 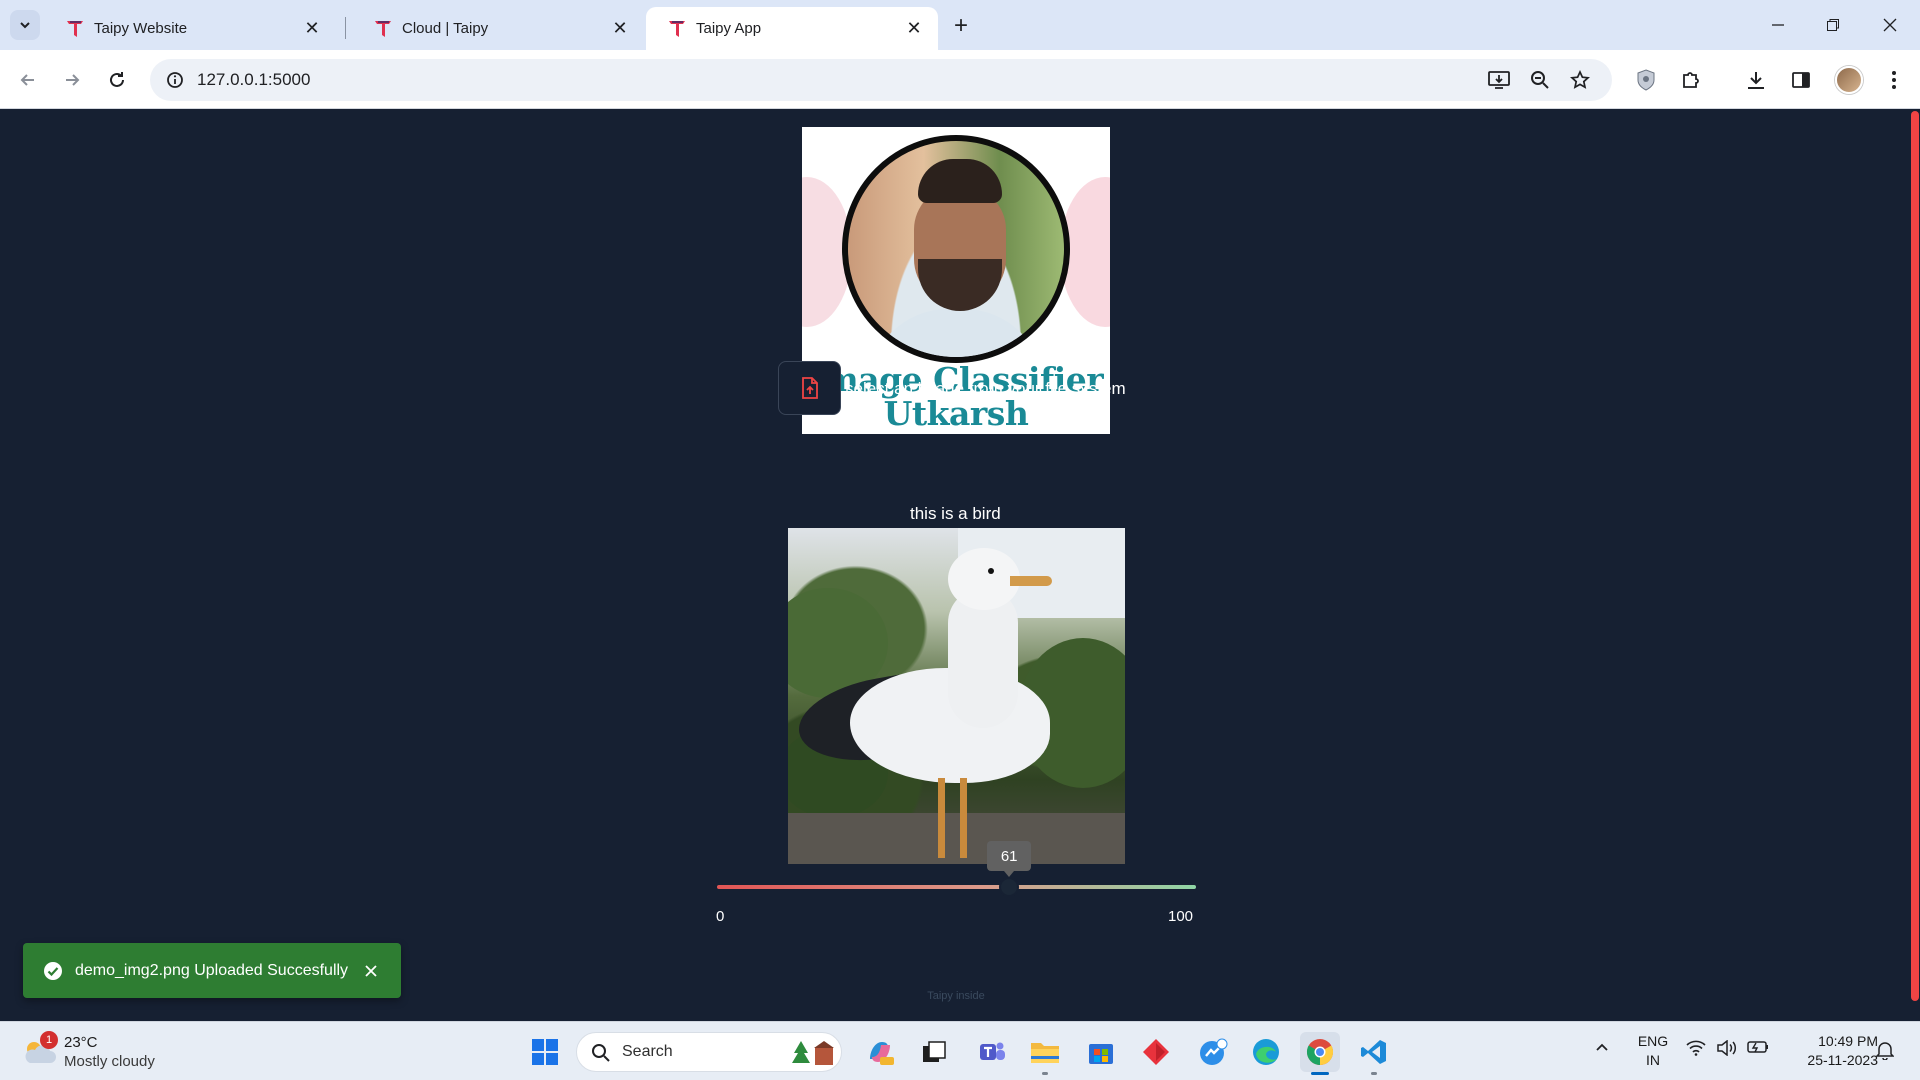 I want to click on tab-title: Taipy App, so click(x=729, y=28).